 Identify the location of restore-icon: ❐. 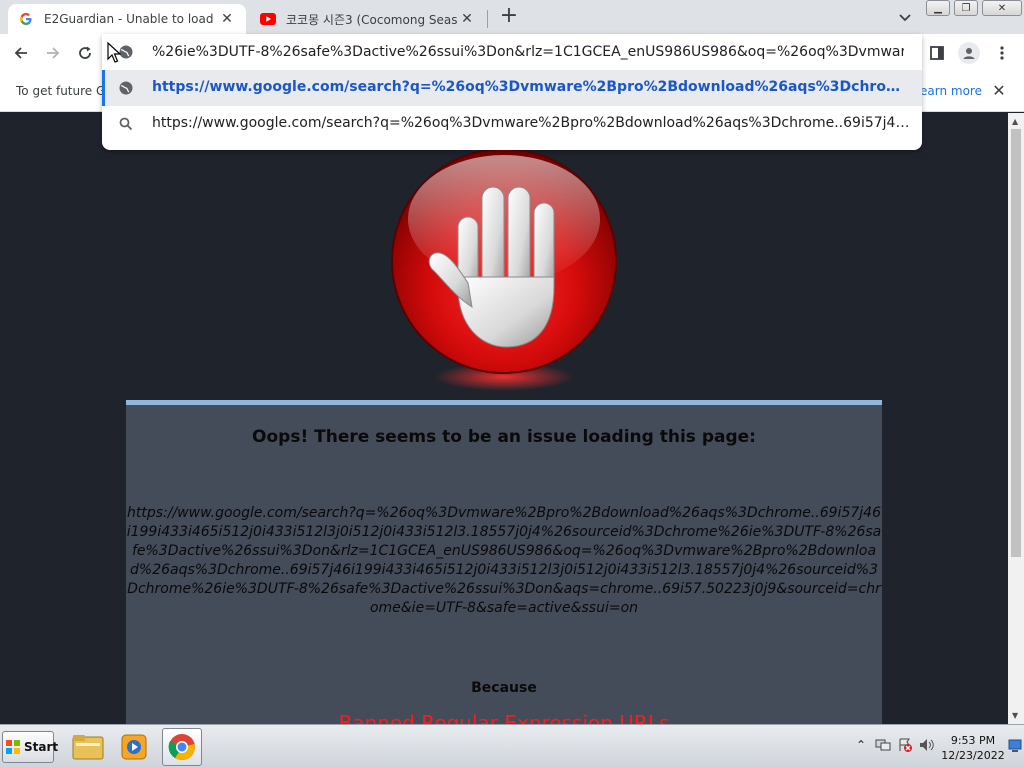
(966, 8).